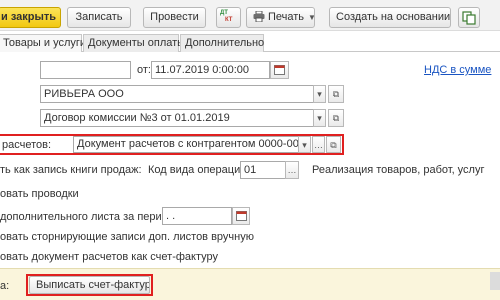 Image resolution: width=500 pixels, height=300 pixels. I want to click on contract-dropdown-button: ▾, so click(319, 118).